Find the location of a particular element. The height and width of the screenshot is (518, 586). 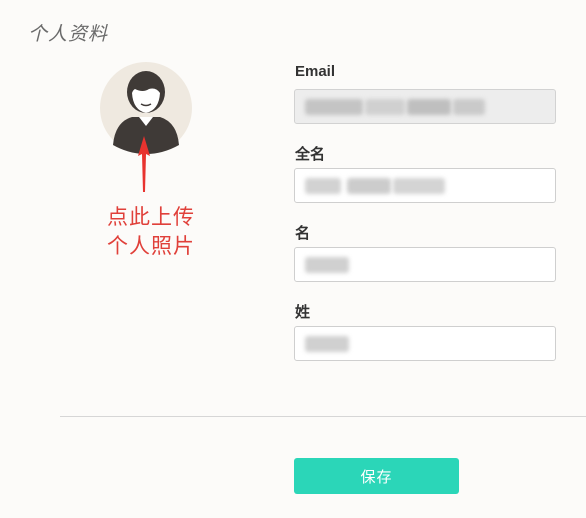

annotation-arrow-icon is located at coordinates (144, 164).